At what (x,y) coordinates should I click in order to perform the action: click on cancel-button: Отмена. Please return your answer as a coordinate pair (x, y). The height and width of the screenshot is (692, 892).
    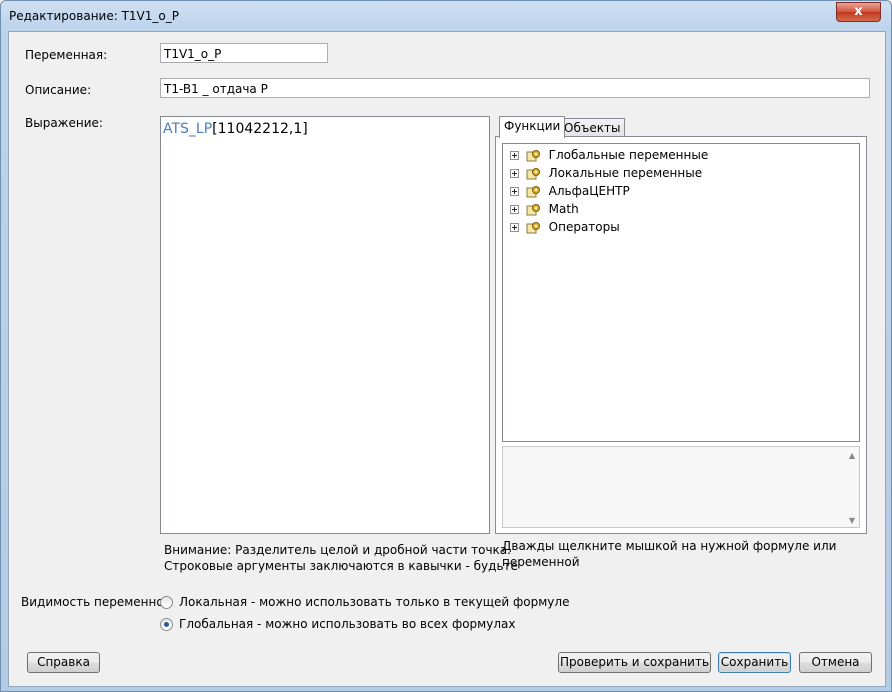
    Looking at the image, I should click on (835, 662).